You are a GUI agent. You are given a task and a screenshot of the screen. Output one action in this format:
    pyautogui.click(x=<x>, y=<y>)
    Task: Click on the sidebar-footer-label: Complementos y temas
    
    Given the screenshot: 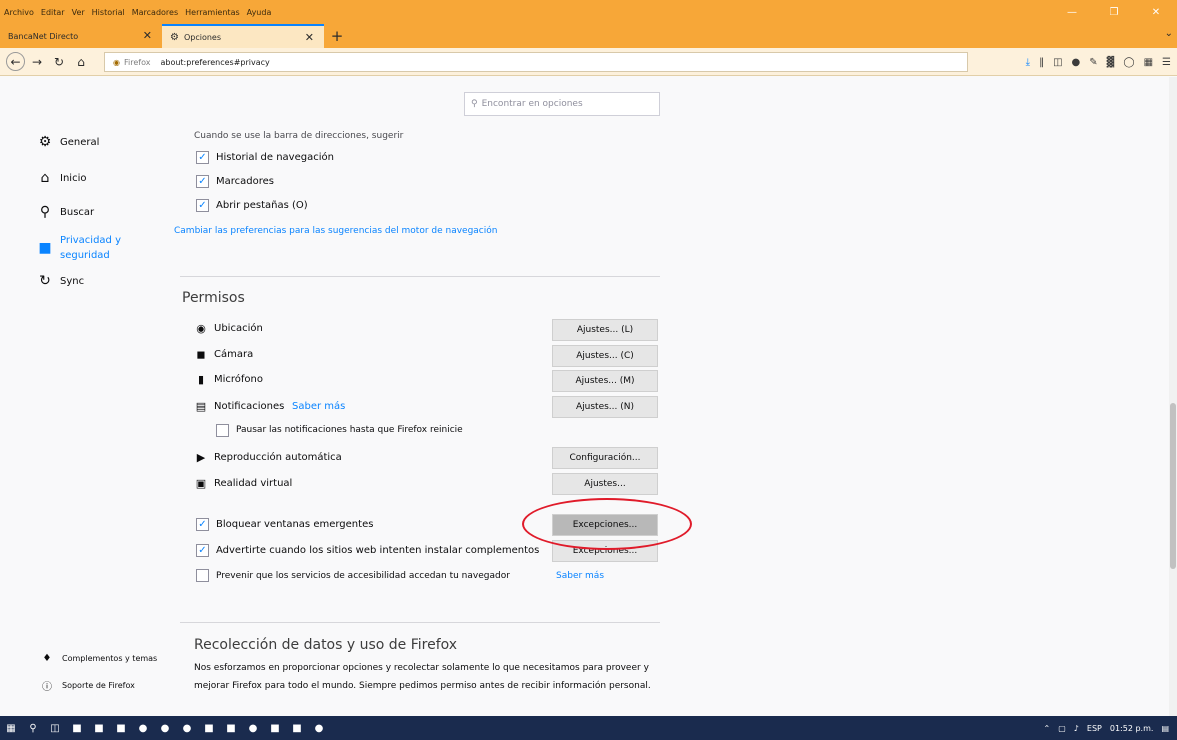 What is the action you would take?
    pyautogui.click(x=110, y=658)
    